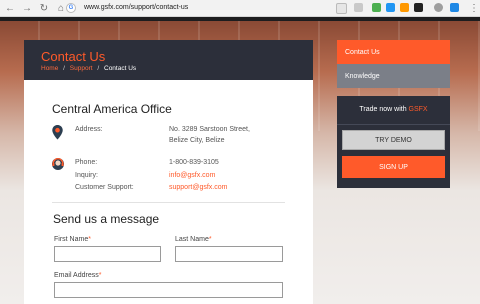 This screenshot has width=480, height=304. Describe the element at coordinates (393, 167) in the screenshot. I see `sign-up-button: SIGN UP` at that location.